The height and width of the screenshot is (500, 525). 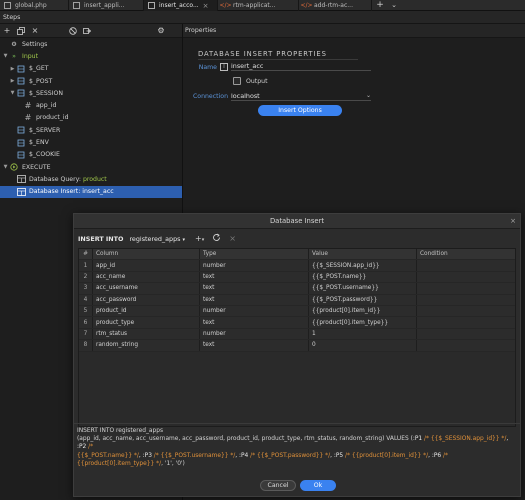 I want to click on insert-options-label: Insert Options, so click(x=300, y=110).